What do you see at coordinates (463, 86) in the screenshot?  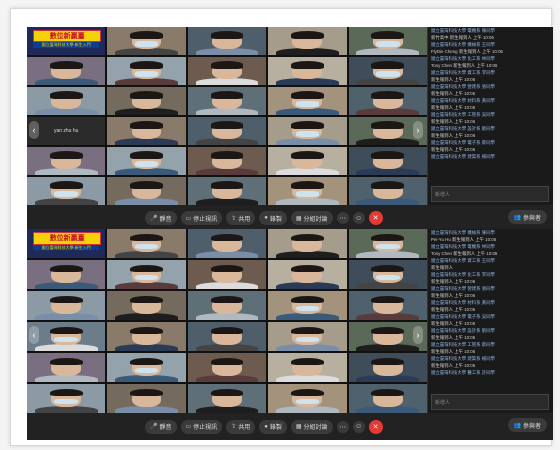 I see `chat-message: 國立臺灣科技大學 營建系 張同學` at bounding box center [463, 86].